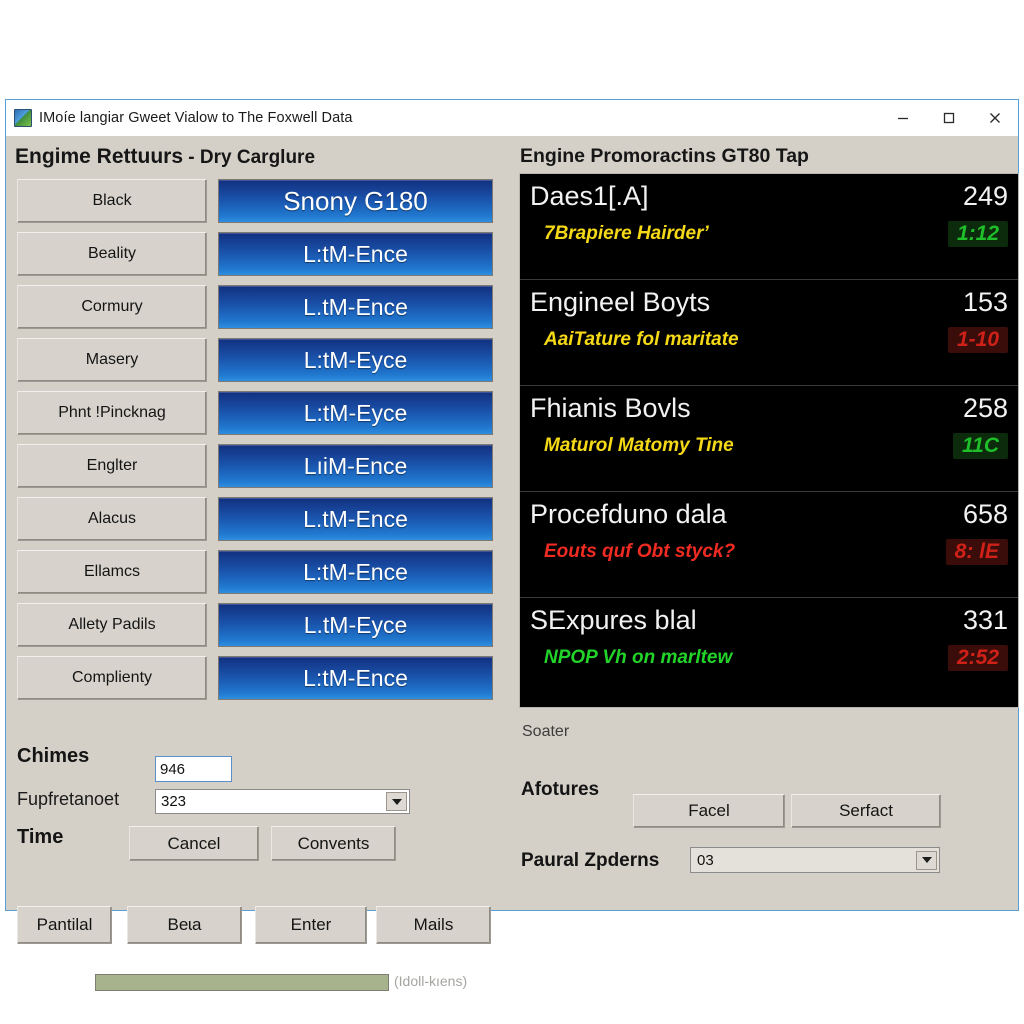 Image resolution: width=1024 pixels, height=1024 pixels. I want to click on readout-badge: 11C, so click(980, 446).